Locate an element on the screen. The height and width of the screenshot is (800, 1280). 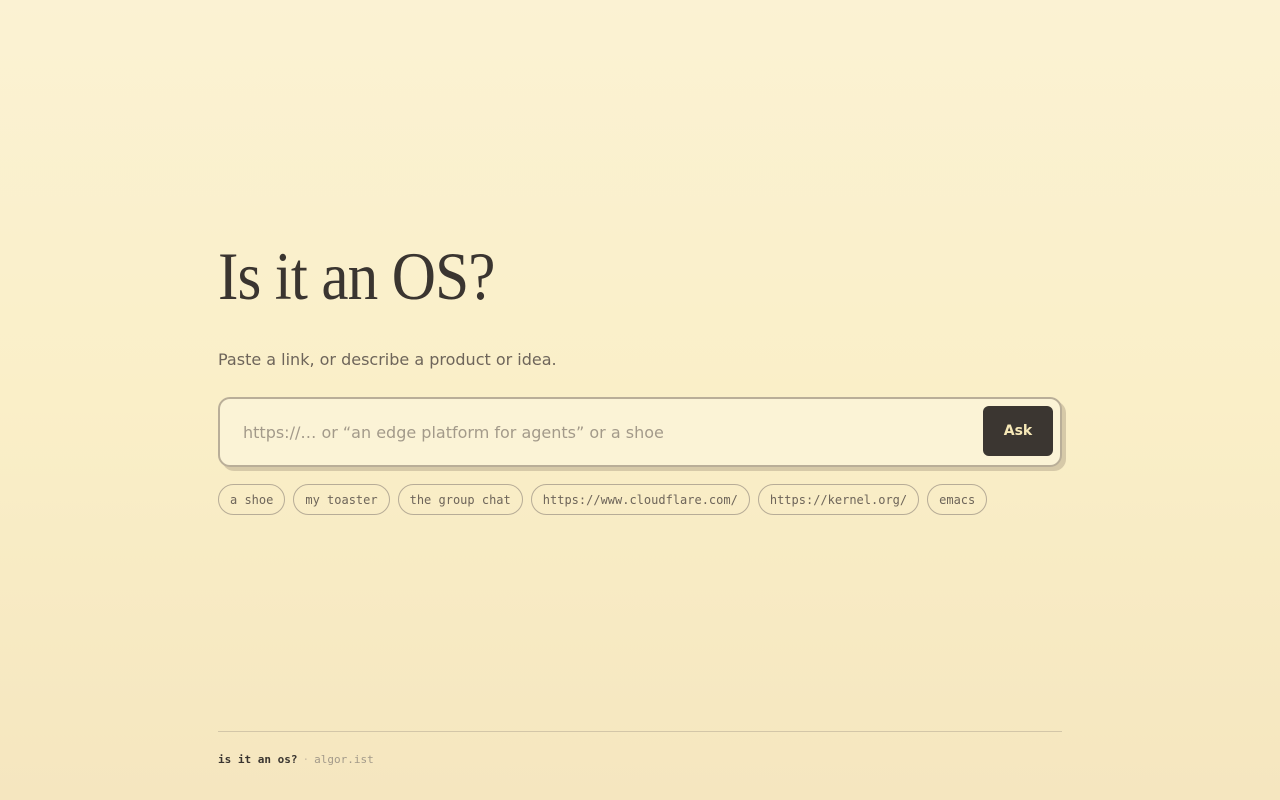
footer-divider is located at coordinates (640, 731).